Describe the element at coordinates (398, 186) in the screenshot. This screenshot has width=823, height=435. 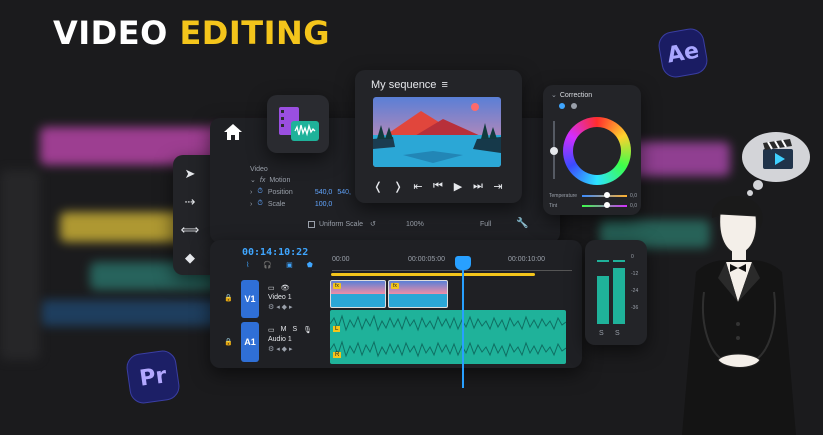
I see `mark-out-button: ❭` at that location.